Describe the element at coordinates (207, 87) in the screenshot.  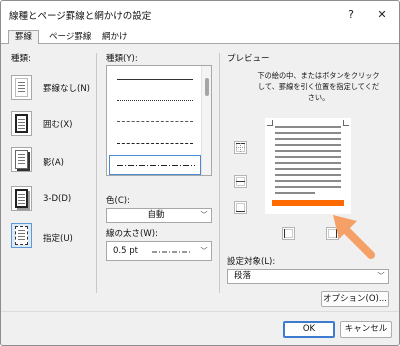
I see `line-style-scroll-thumb` at that location.